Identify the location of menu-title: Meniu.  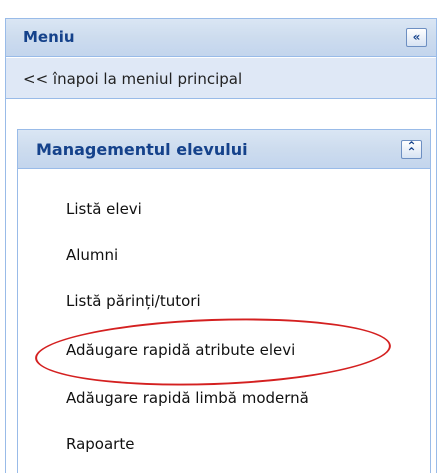
(49, 37).